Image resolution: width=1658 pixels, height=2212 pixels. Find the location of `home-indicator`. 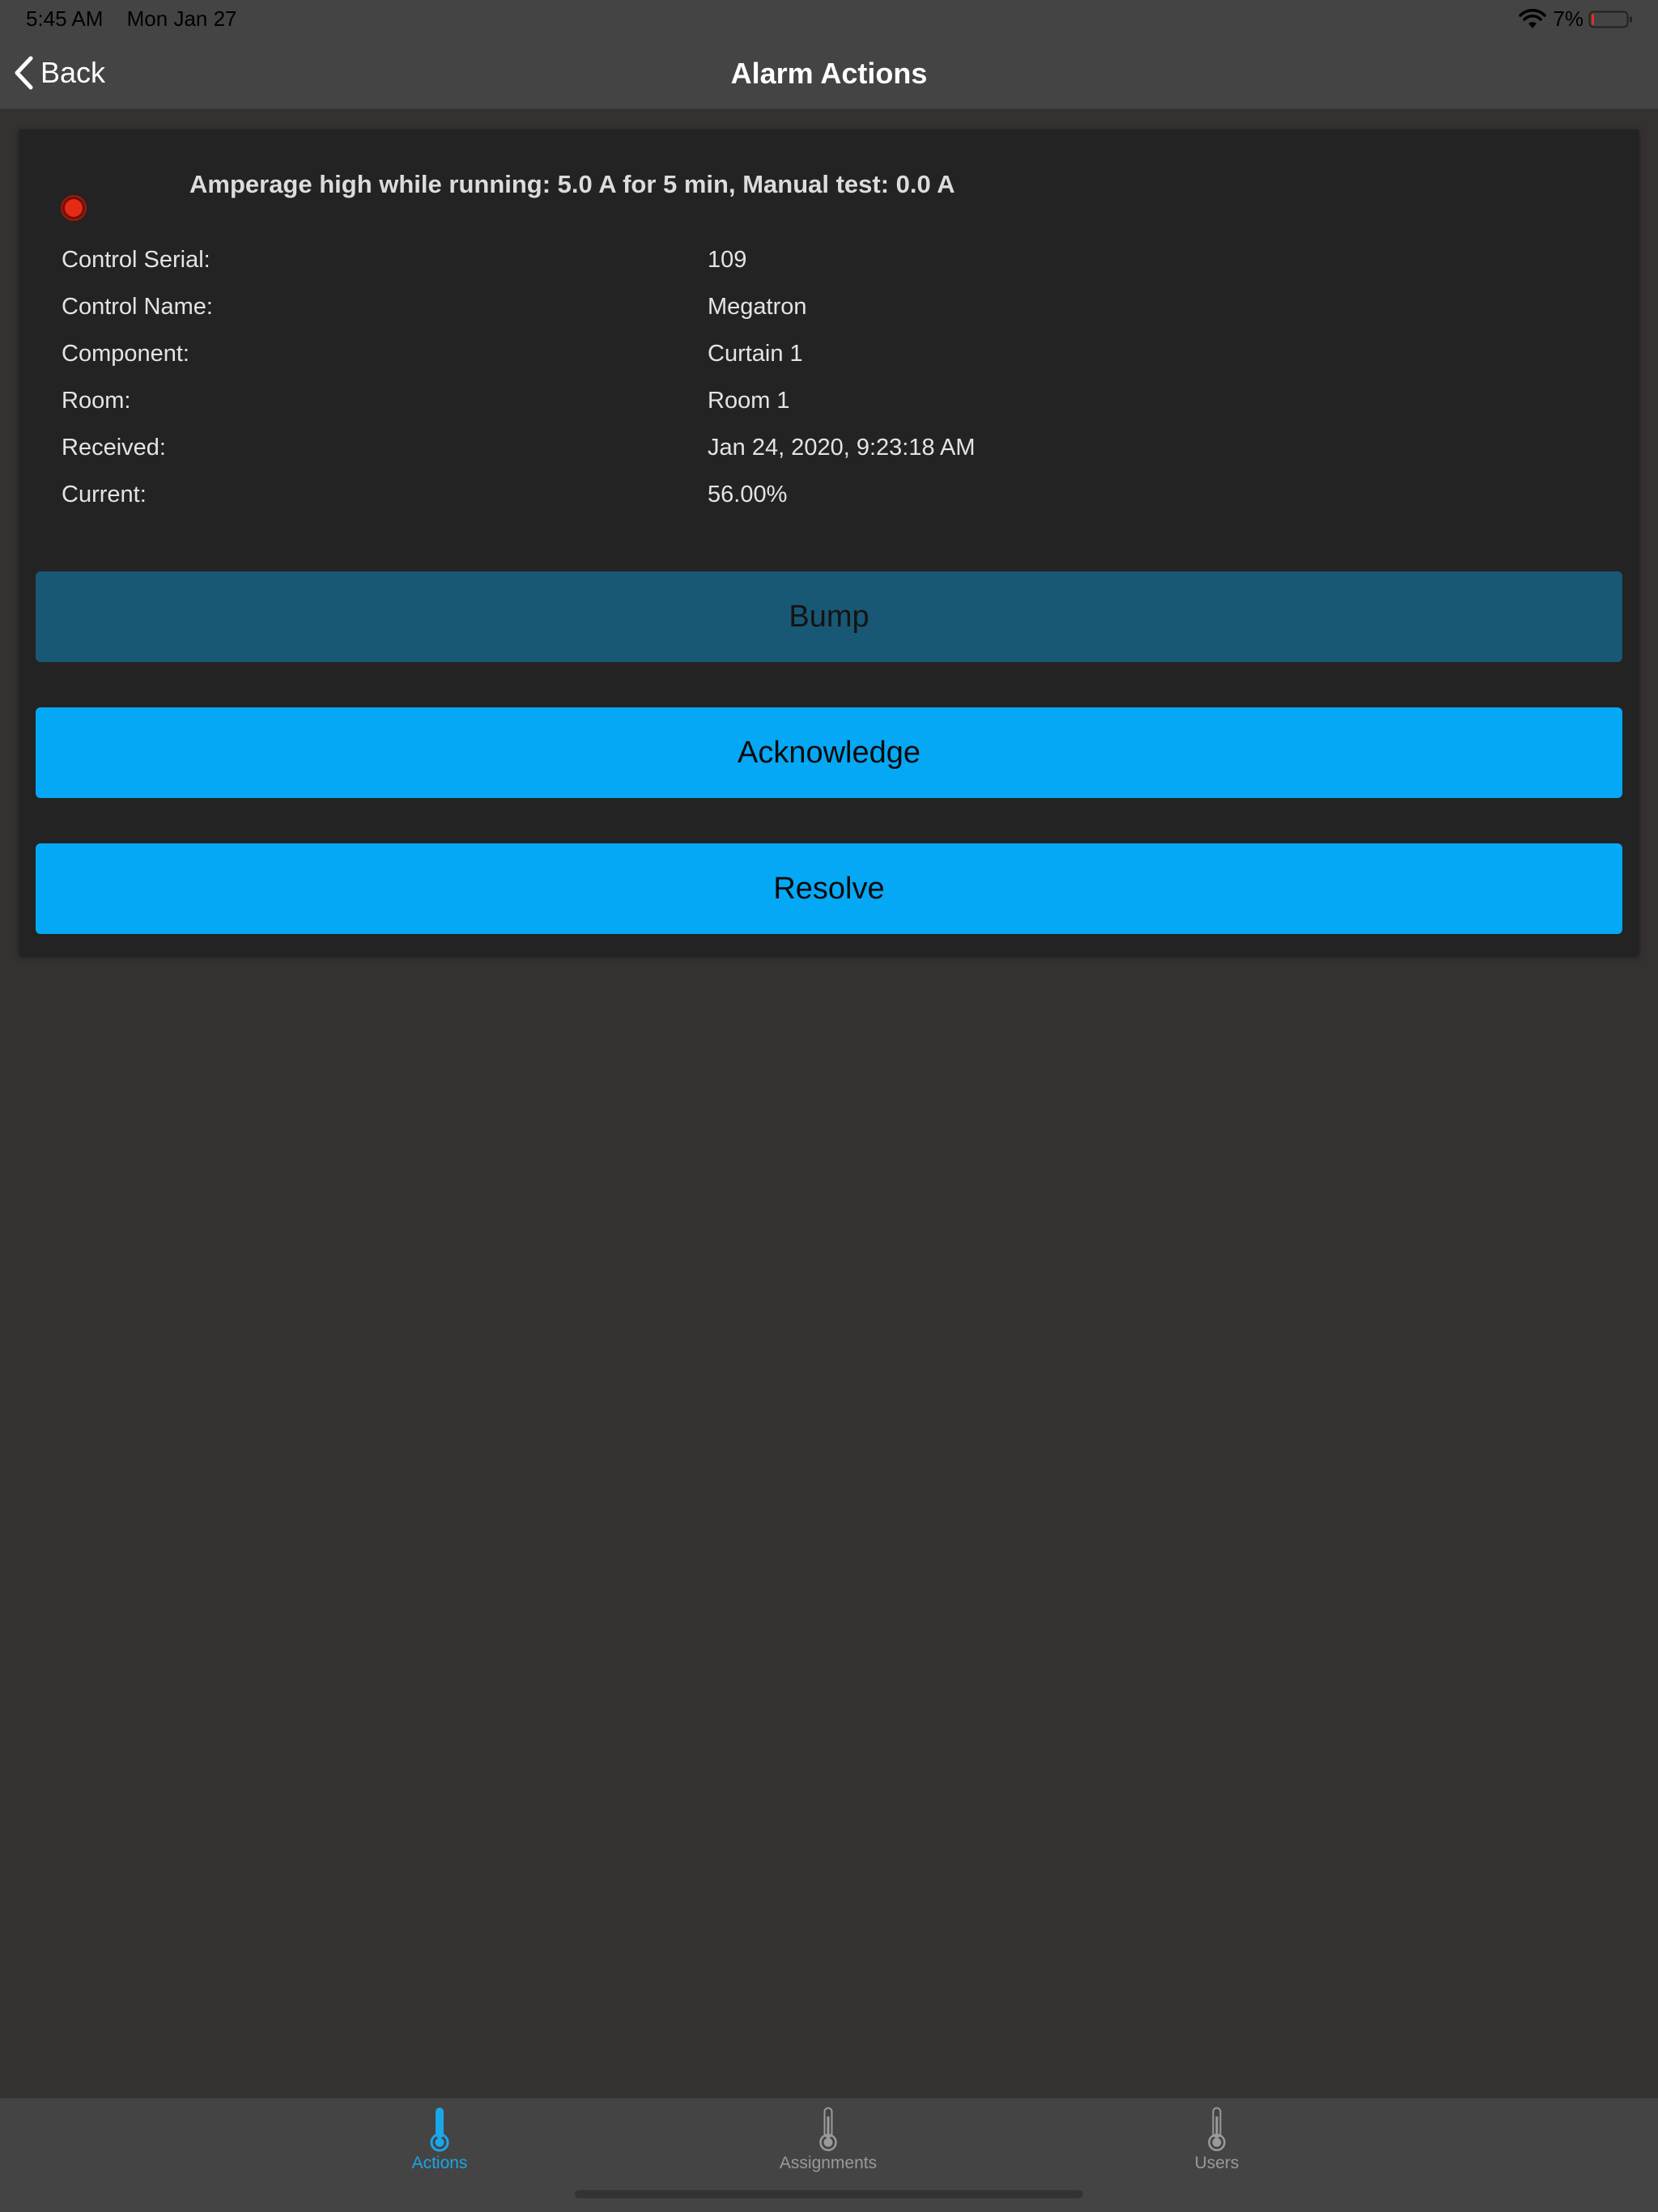

home-indicator is located at coordinates (829, 2194).